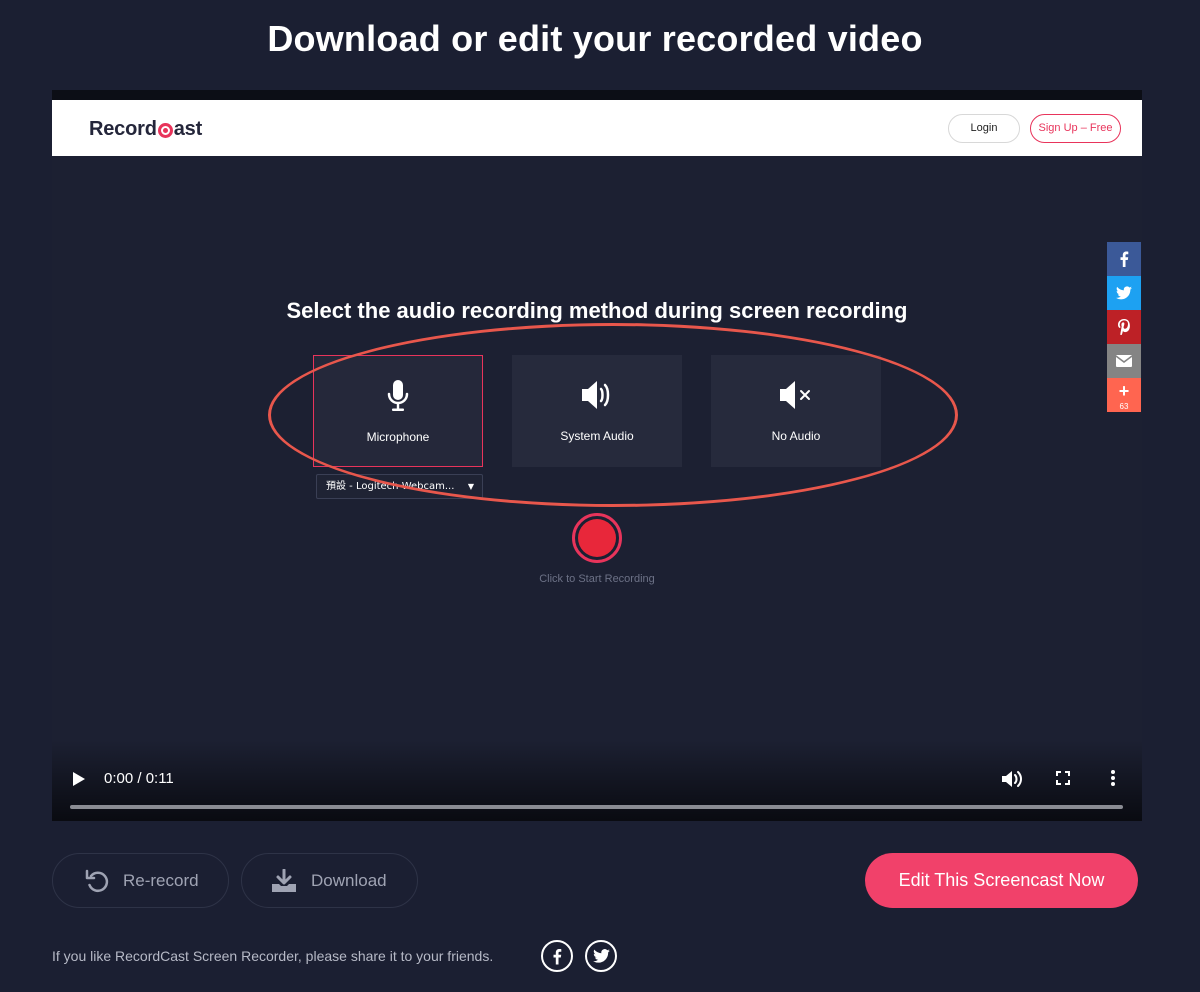 This screenshot has width=1200, height=992. Describe the element at coordinates (613, 415) in the screenshot. I see `annotation-highlight-ellipse` at that location.